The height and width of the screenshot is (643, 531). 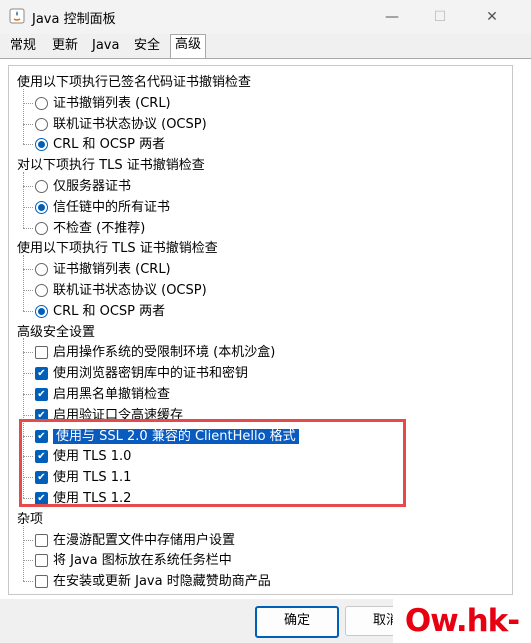 I want to click on option-label: 证书撤销列表 (CRL), so click(x=112, y=103).